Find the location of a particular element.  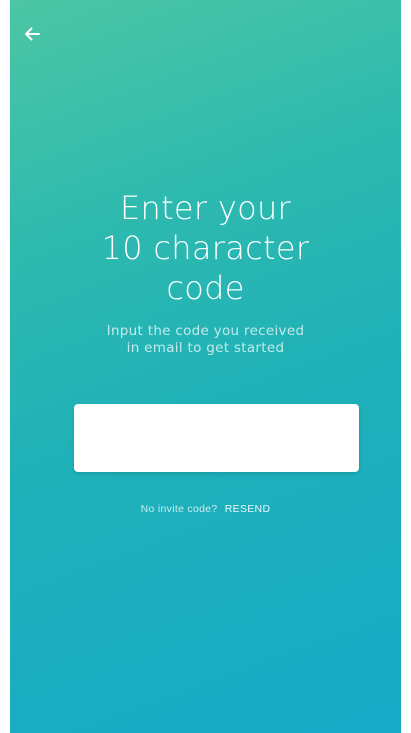

title-line-2: 10 character is located at coordinates (205, 248).